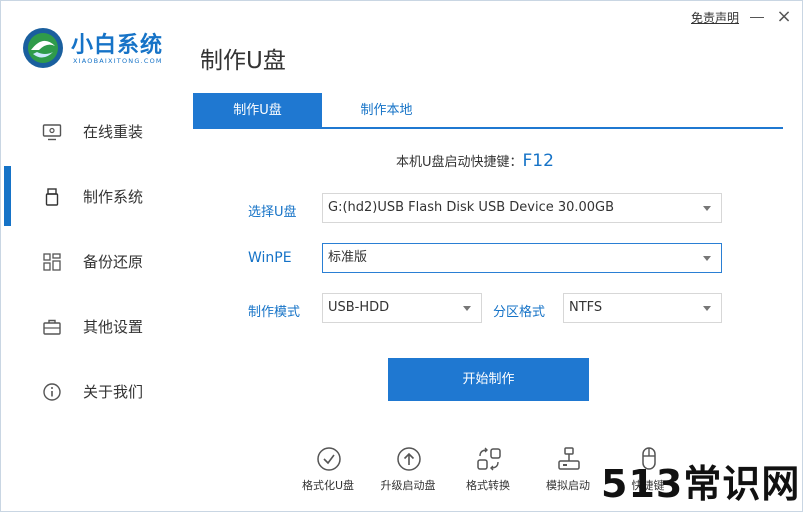 The image size is (803, 512). I want to click on usb-select-label: 选择U盘, so click(272, 212).